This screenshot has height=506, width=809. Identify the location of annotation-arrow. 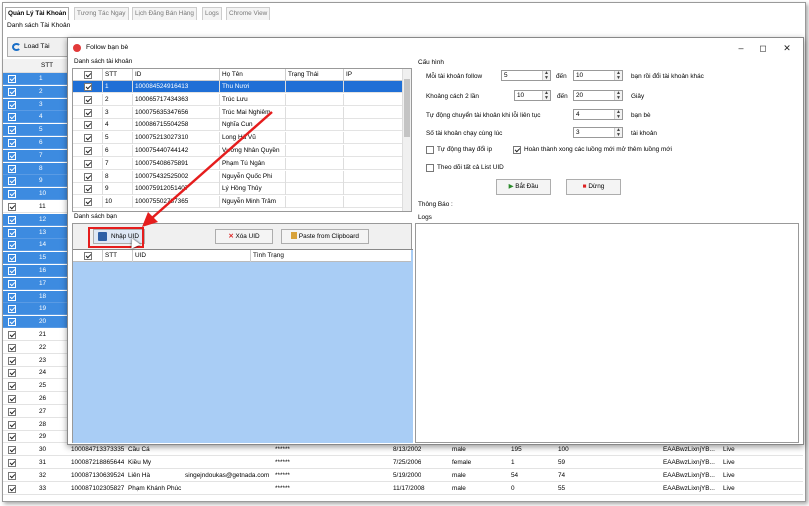
(207, 169).